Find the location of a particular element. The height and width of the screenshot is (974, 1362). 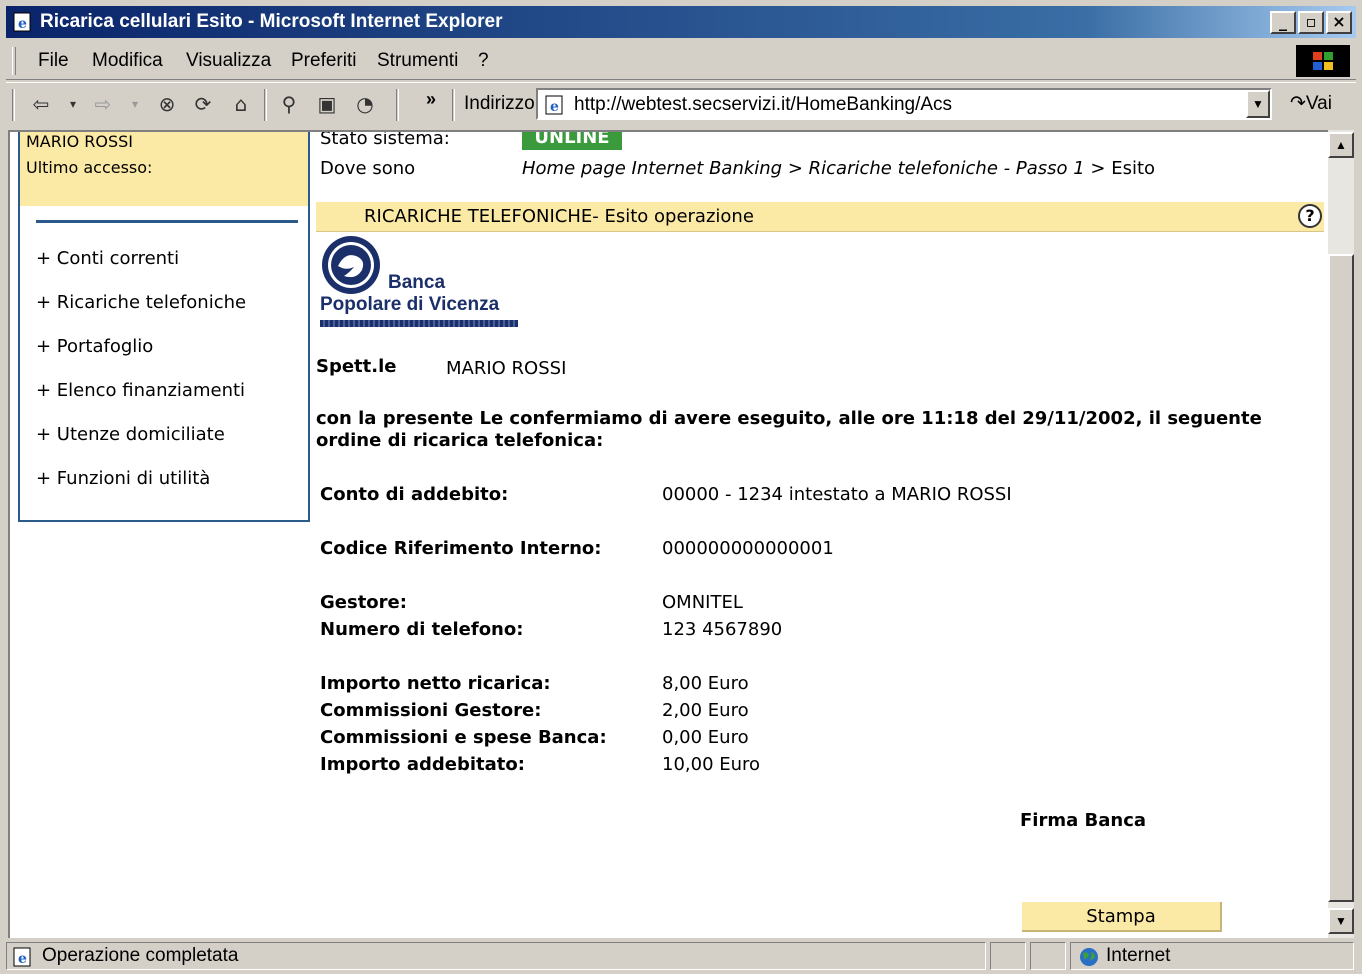

globe-icon is located at coordinates (1089, 957).